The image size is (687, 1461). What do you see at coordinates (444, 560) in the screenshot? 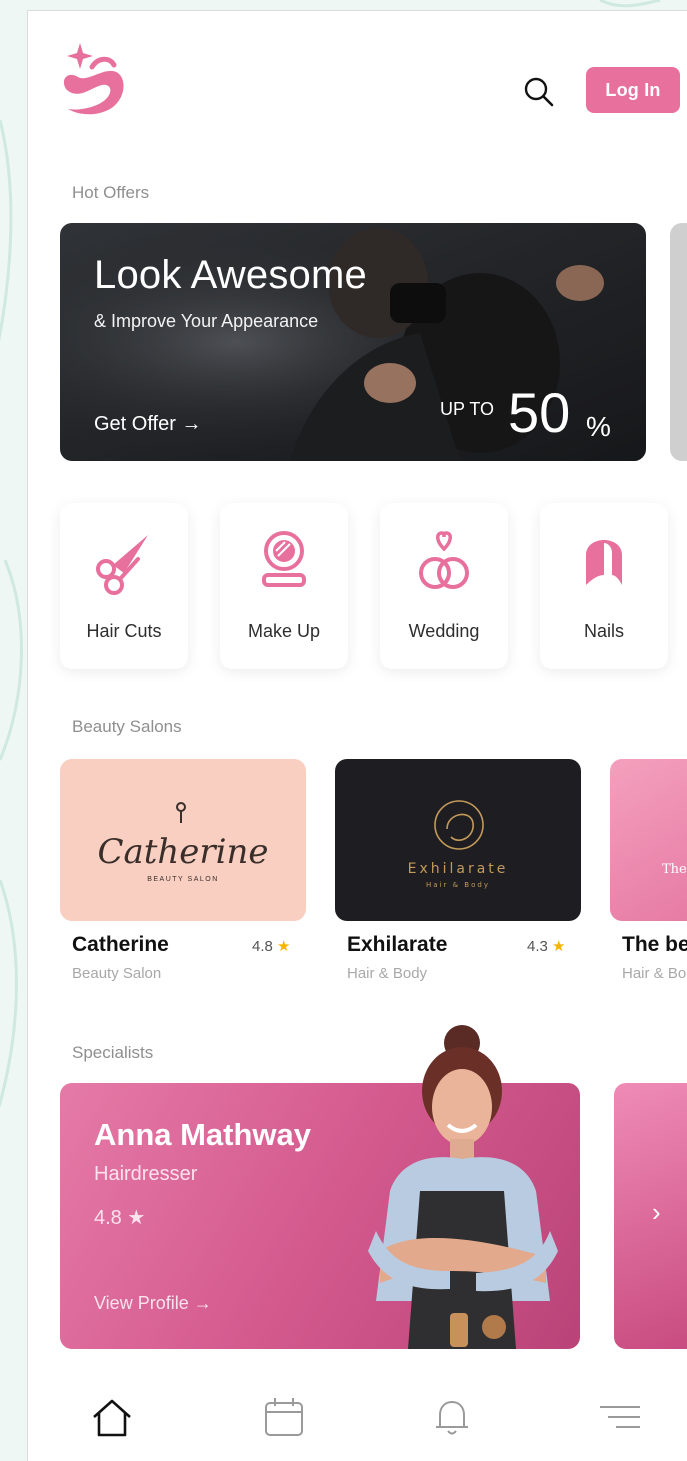
I see `rings-icon` at bounding box center [444, 560].